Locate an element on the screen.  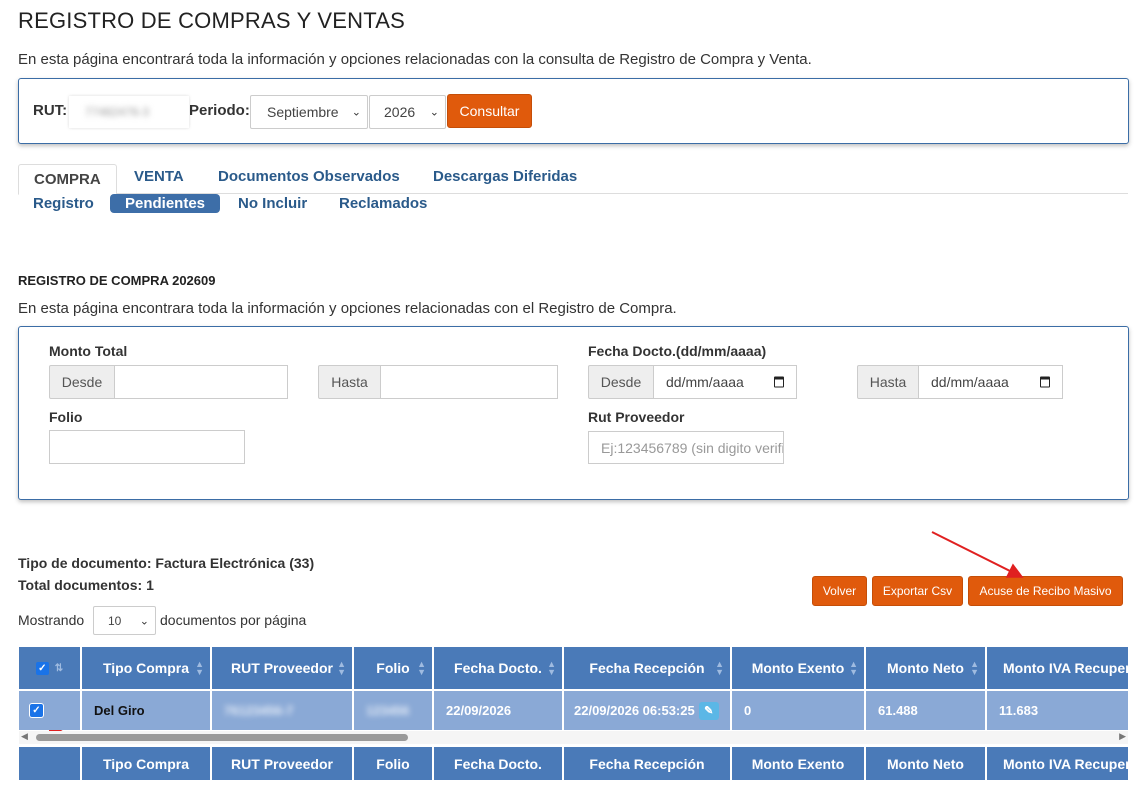
desde-addon: Desde is located at coordinates (82, 382).